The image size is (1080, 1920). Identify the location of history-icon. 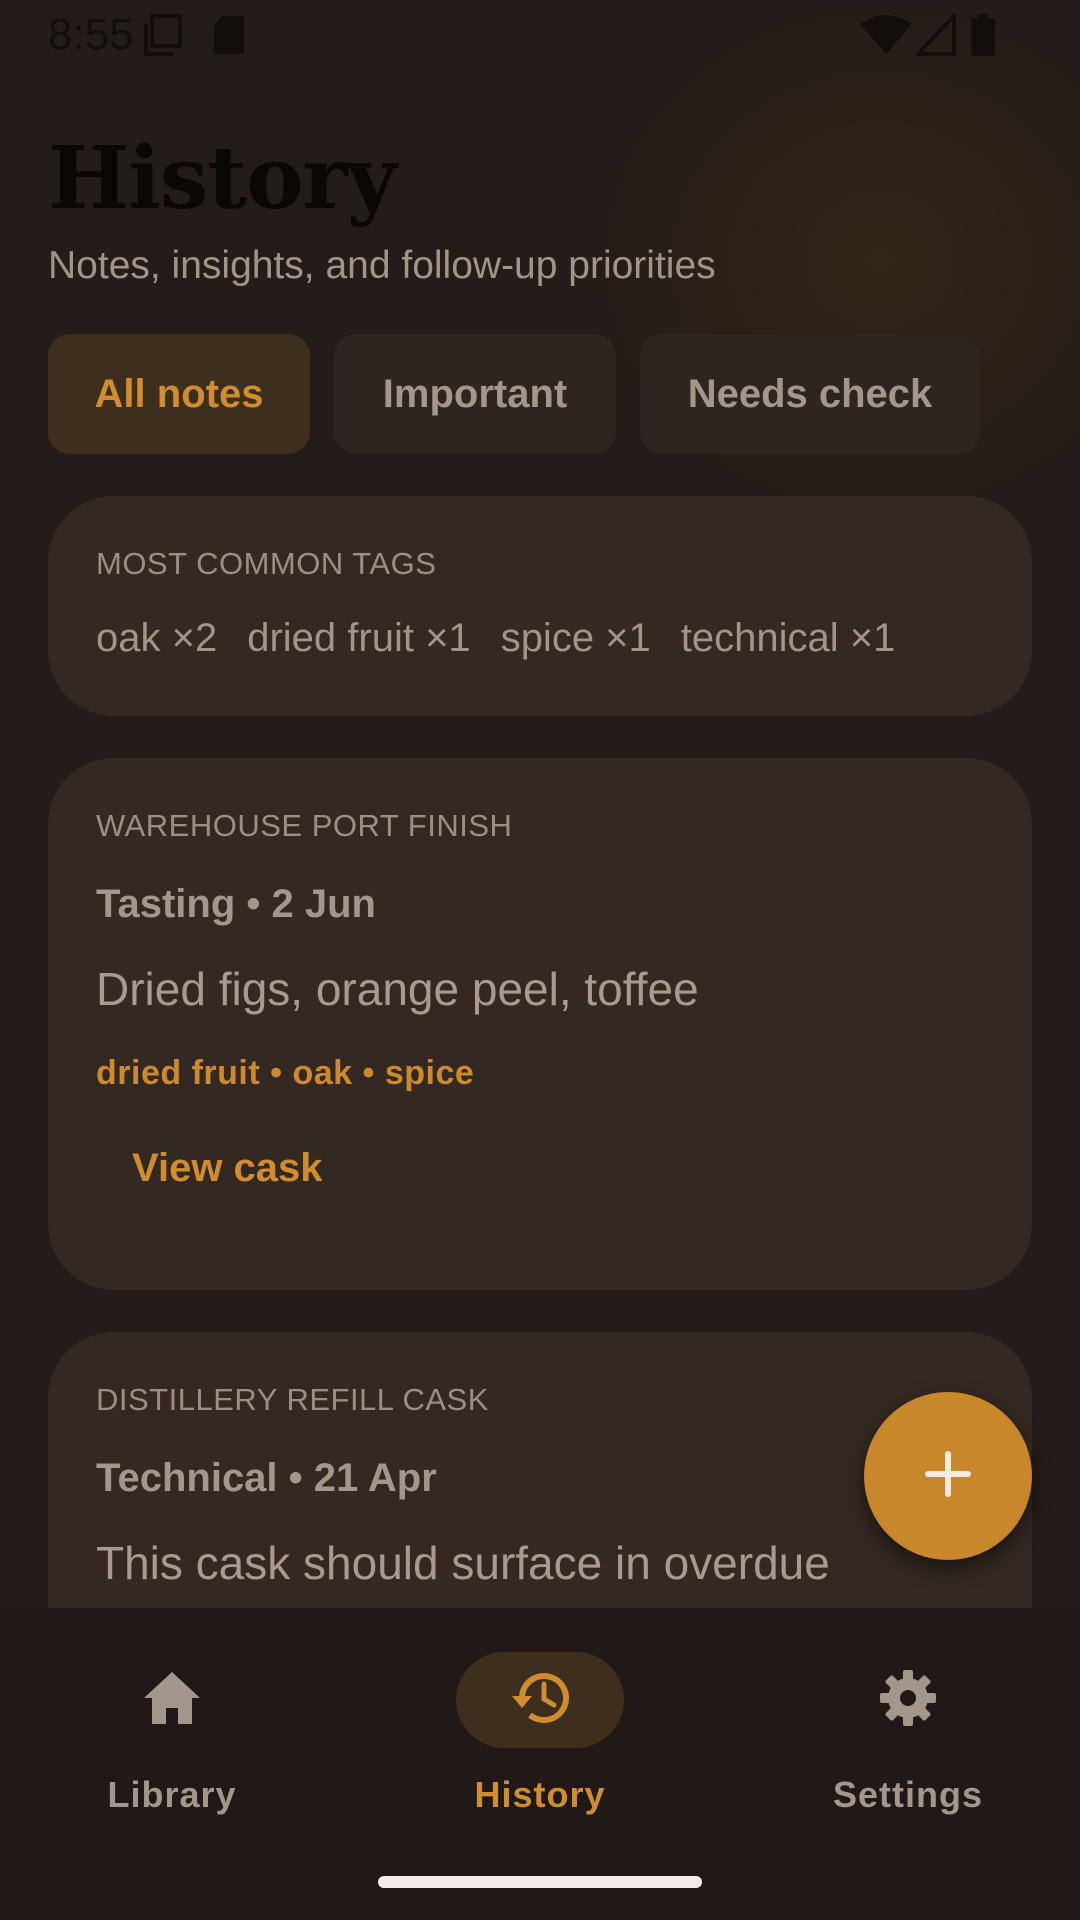
(540, 1700).